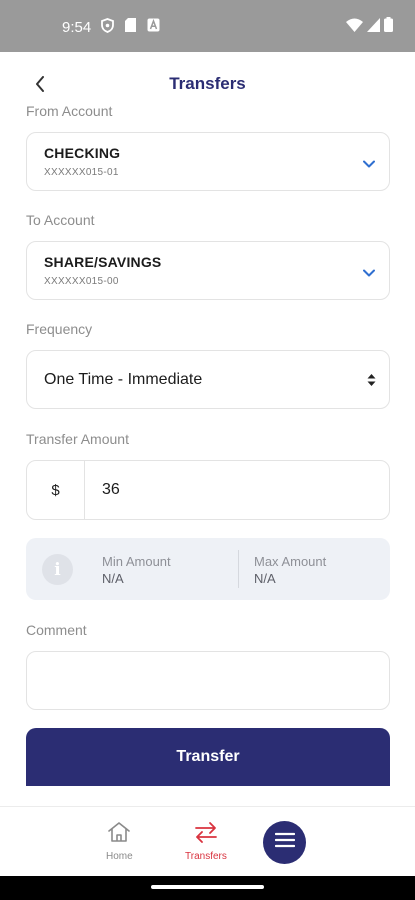 The image size is (415, 900). What do you see at coordinates (290, 561) in the screenshot?
I see `max-amount-label: Max Amount` at bounding box center [290, 561].